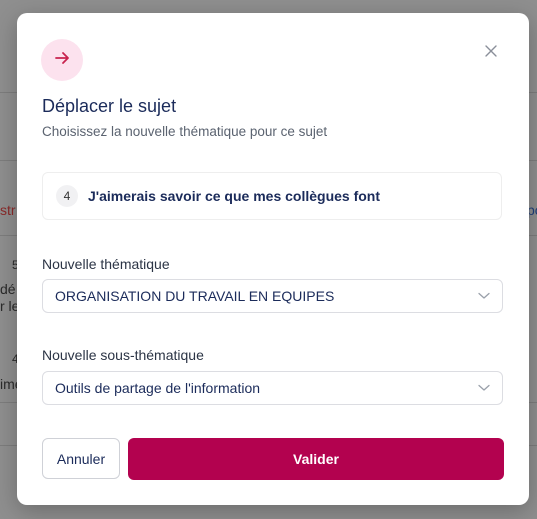 This screenshot has width=537, height=519. I want to click on theme-select: ORGANISATION DU TRAVAIL EN EQUIPES, so click(272, 296).